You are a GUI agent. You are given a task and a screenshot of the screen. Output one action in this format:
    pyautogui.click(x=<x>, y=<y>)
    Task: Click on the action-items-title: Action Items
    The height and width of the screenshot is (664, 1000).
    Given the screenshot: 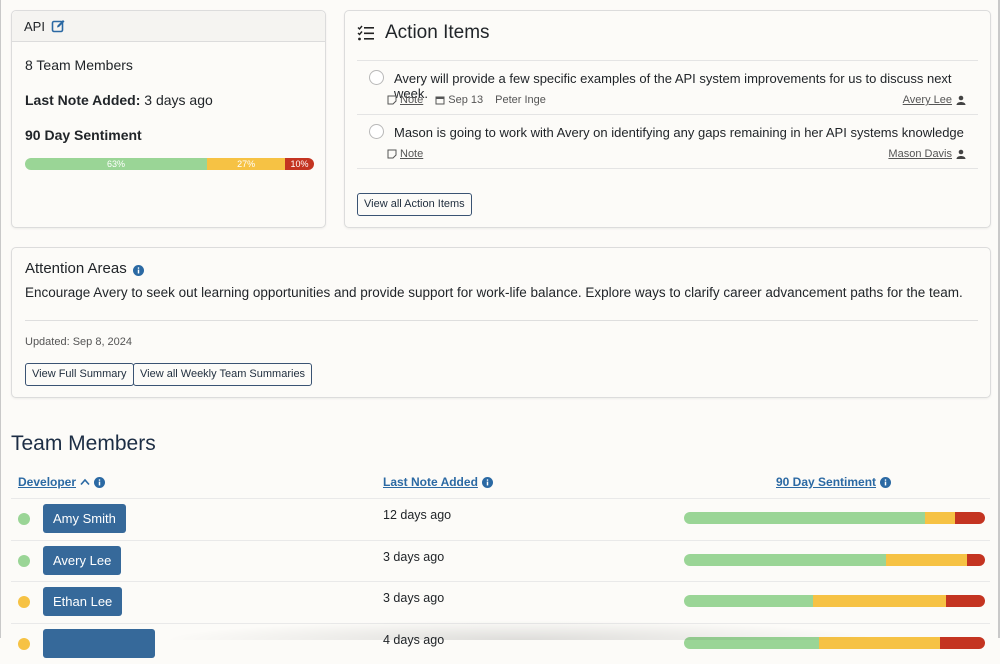 What is the action you would take?
    pyautogui.click(x=437, y=32)
    